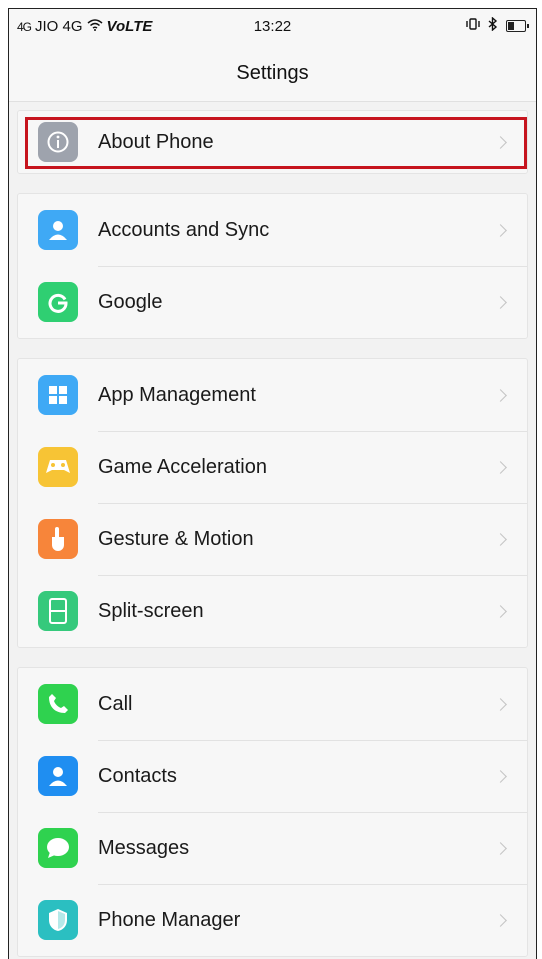 The height and width of the screenshot is (959, 542). I want to click on vibrate-icon, so click(473, 26).